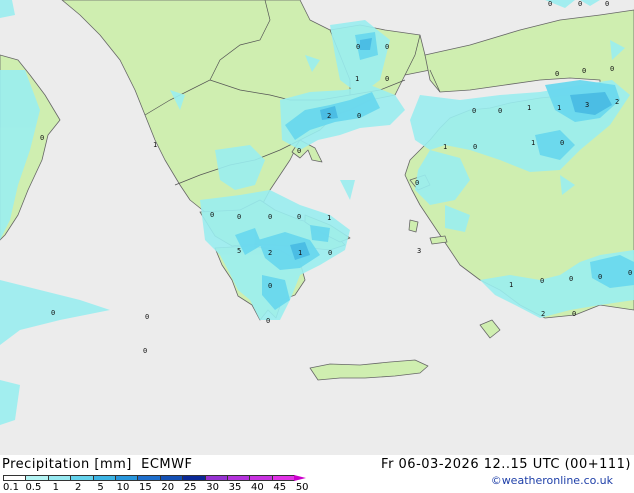  What do you see at coordinates (506, 464) in the screenshot?
I see `valid-time: Fr 06-03-2026 12..15 UTC (00+111)` at bounding box center [506, 464].